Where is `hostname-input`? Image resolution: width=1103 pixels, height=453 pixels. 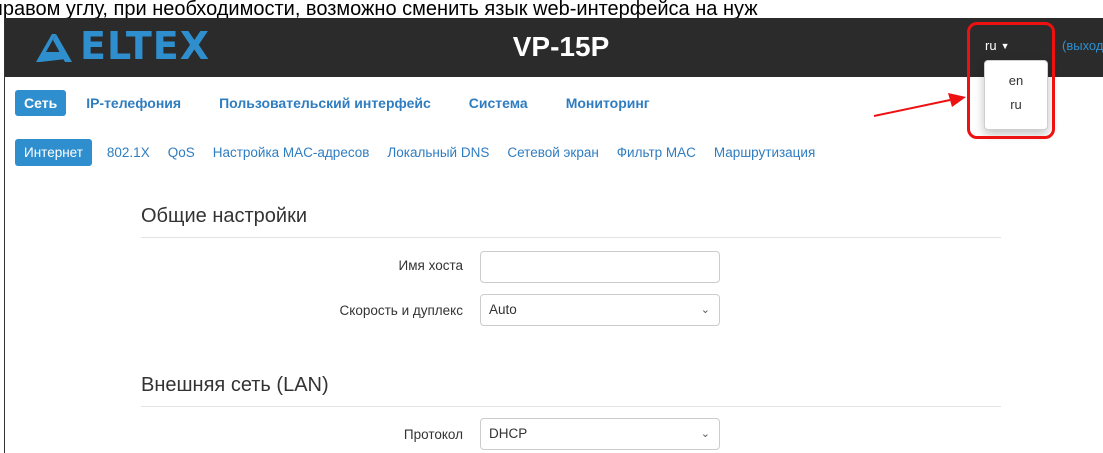
hostname-input is located at coordinates (600, 267).